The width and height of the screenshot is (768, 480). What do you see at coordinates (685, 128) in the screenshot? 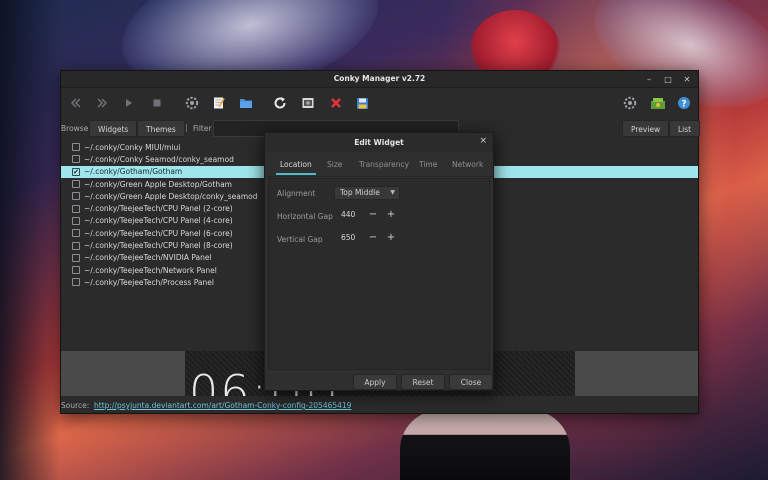
I see `list-button: List` at bounding box center [685, 128].